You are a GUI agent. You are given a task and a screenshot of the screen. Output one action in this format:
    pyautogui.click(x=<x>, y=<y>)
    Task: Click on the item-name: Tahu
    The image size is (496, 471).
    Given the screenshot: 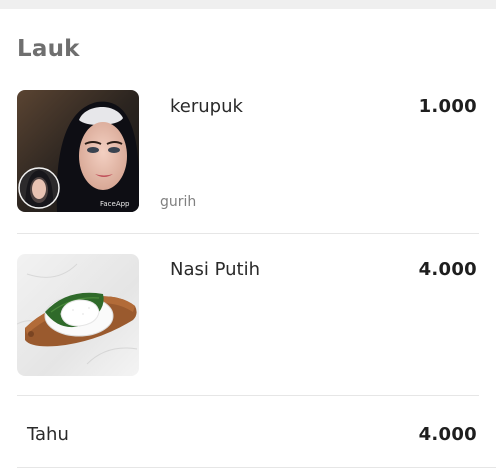 What is the action you would take?
    pyautogui.click(x=48, y=434)
    